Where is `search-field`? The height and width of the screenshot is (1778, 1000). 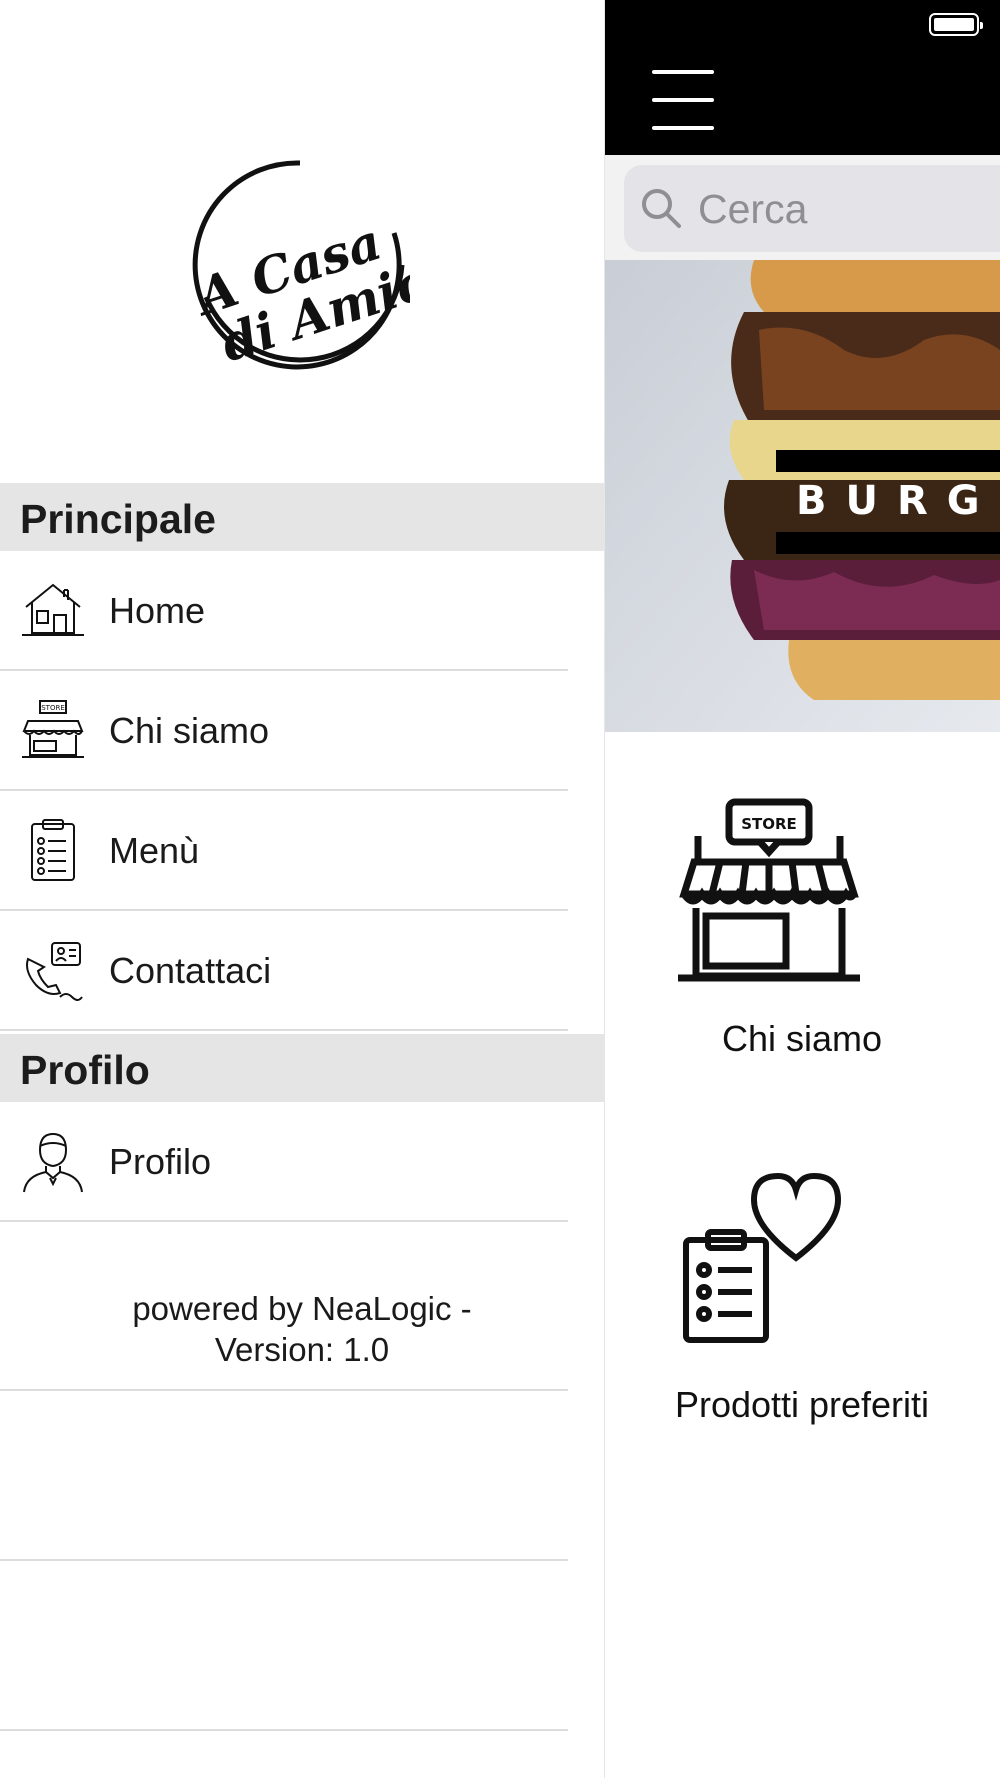
search-field is located at coordinates (812, 209).